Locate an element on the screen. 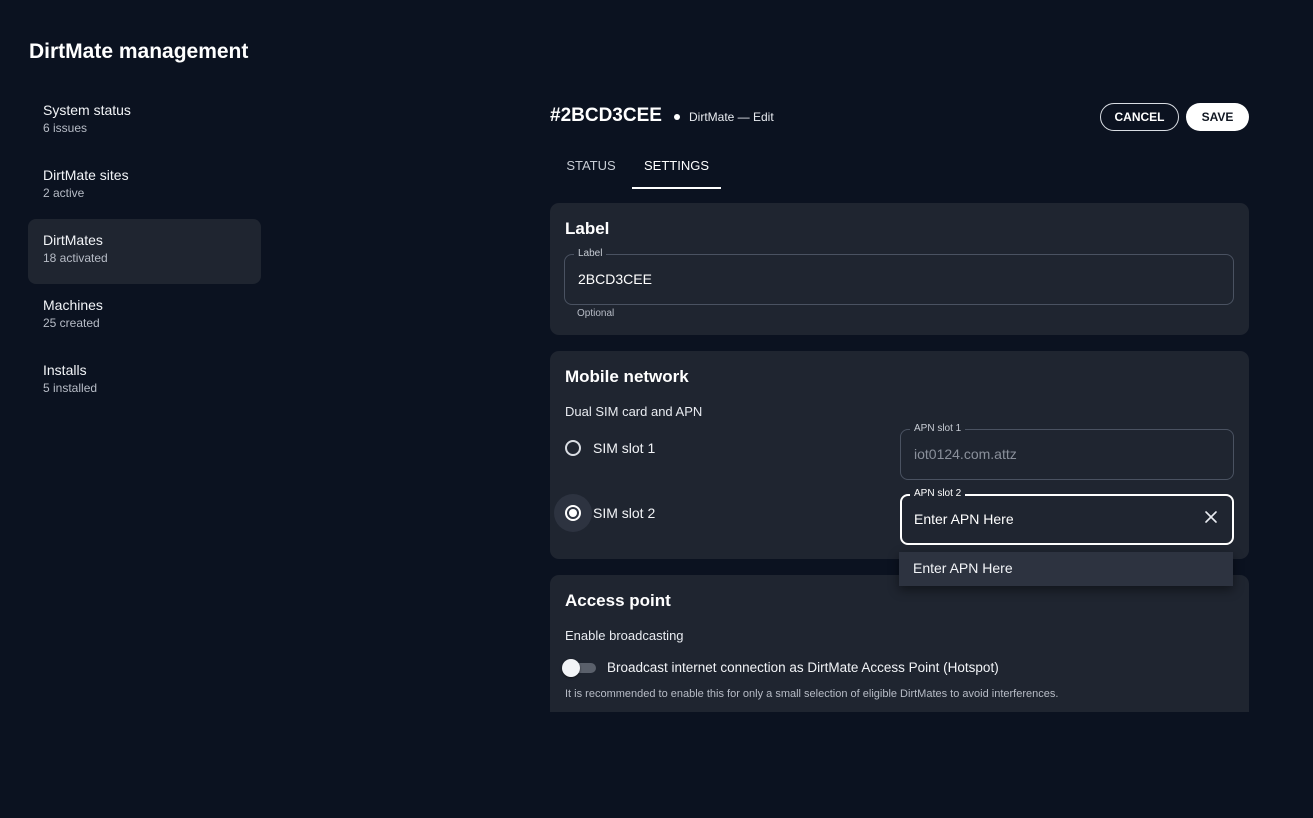  section-subtitle: Enable broadcasting is located at coordinates (624, 635).